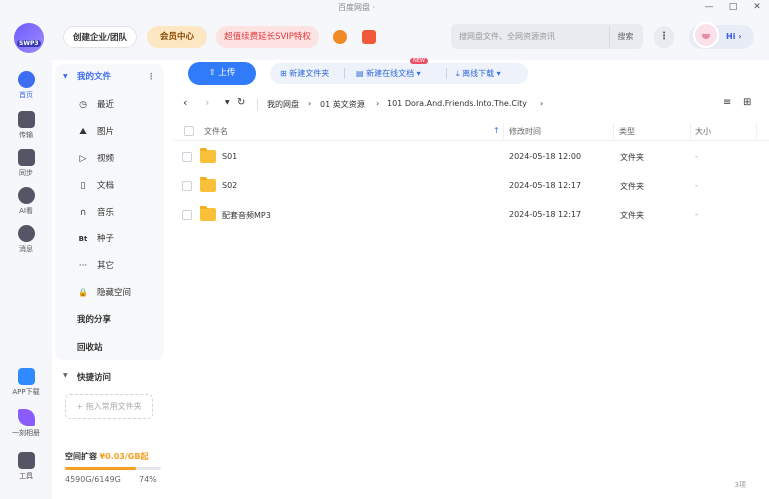  I want to click on rail-label: APP下载, so click(26, 392).